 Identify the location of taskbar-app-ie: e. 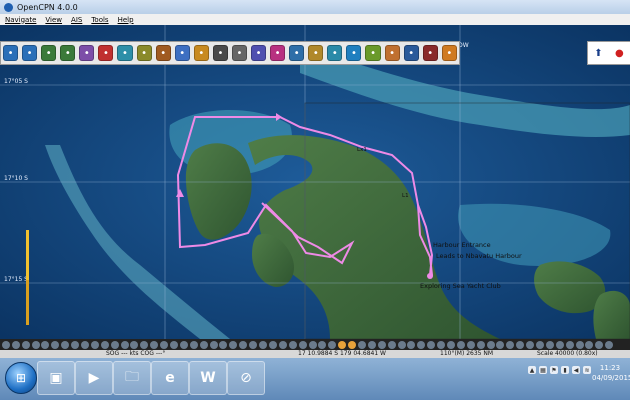
(170, 378).